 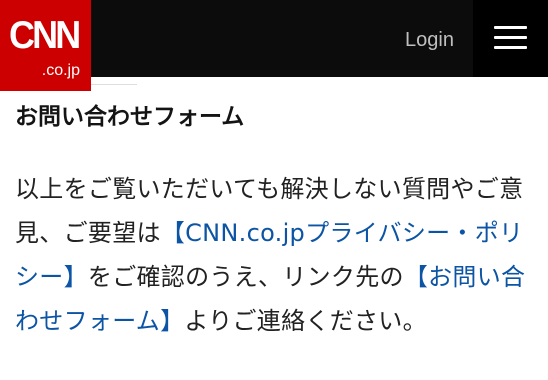 What do you see at coordinates (429, 40) in the screenshot?
I see `login-link: Login` at bounding box center [429, 40].